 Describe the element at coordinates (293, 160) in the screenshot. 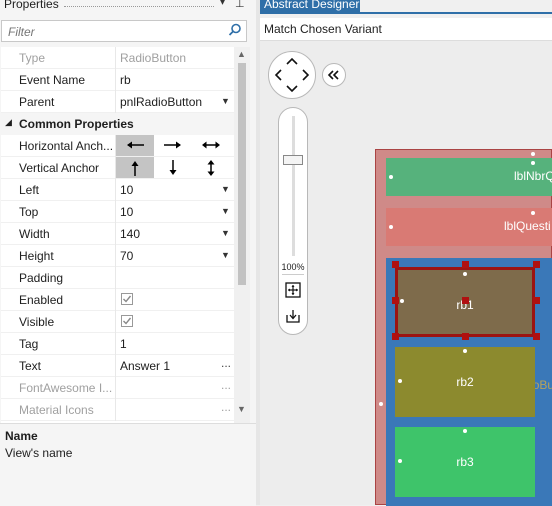

I see `zoom-slider-knob` at that location.